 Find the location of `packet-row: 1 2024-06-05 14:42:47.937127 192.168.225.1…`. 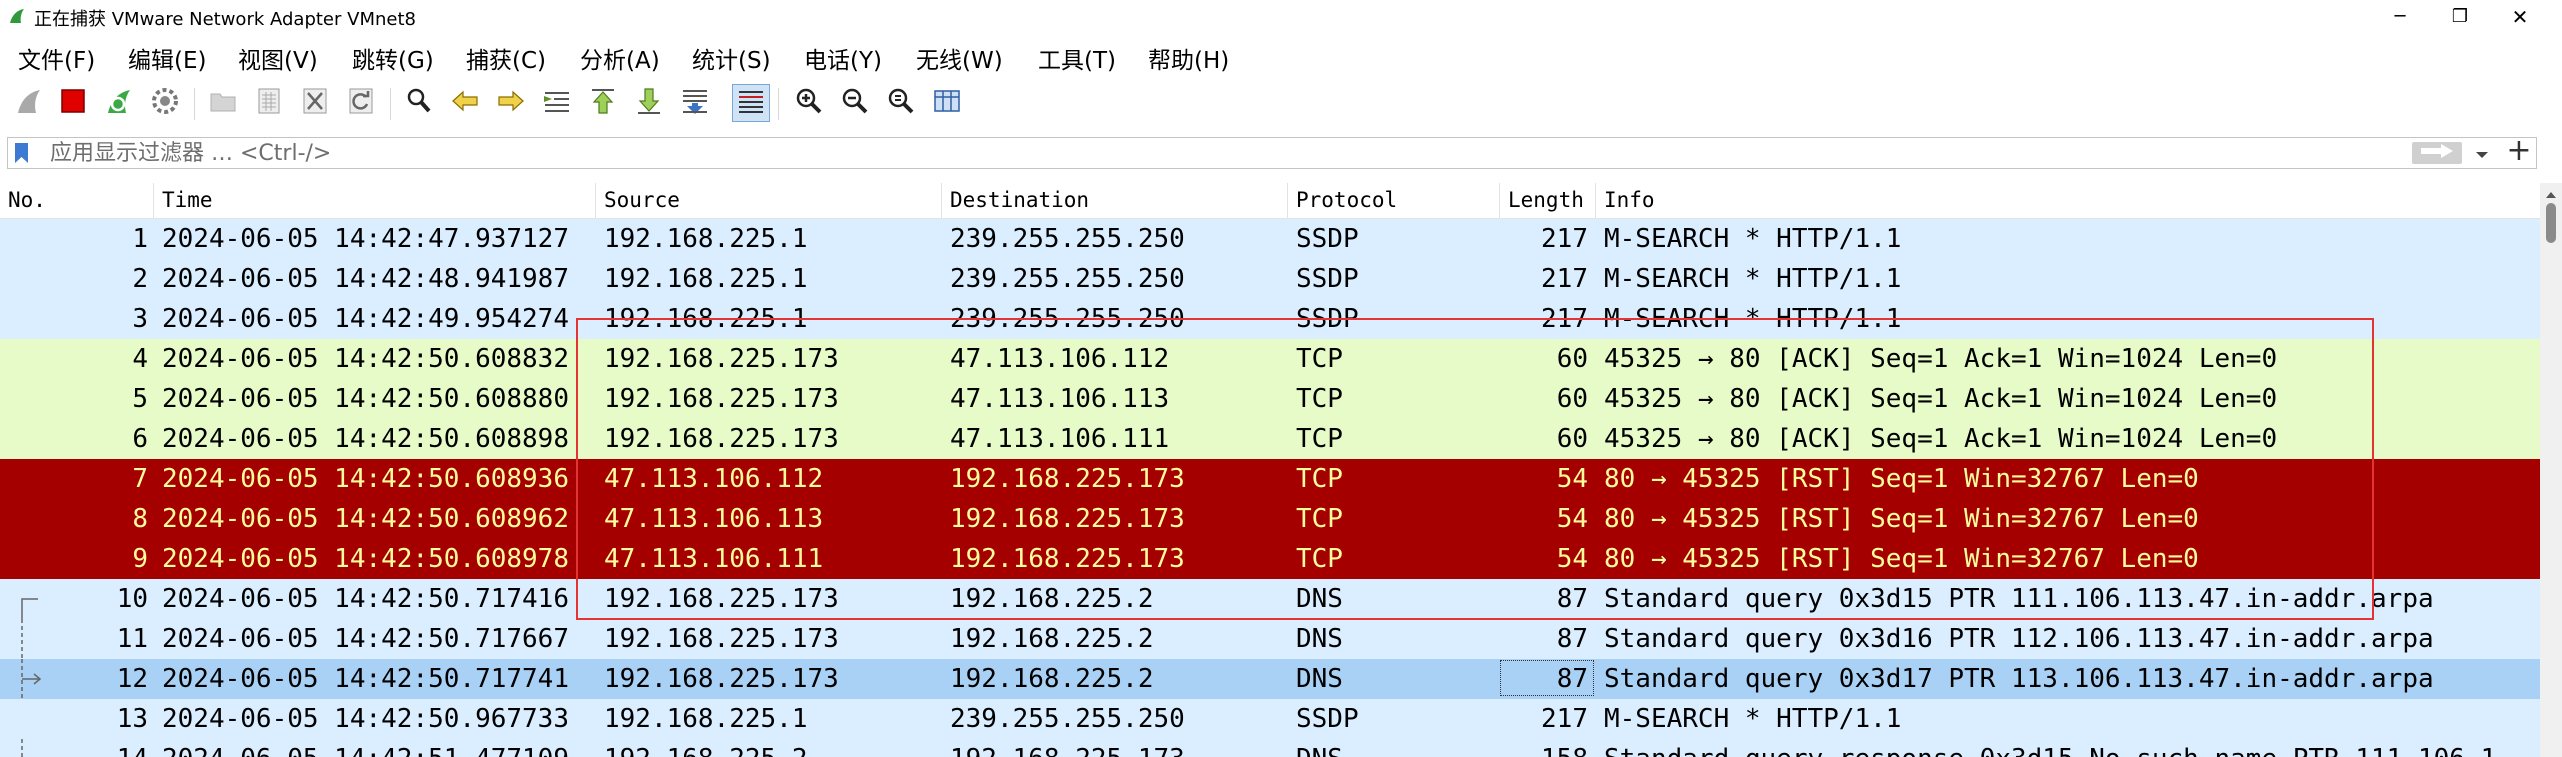

packet-row: 1 2024-06-05 14:42:47.937127 192.168.225.1… is located at coordinates (1270, 239).